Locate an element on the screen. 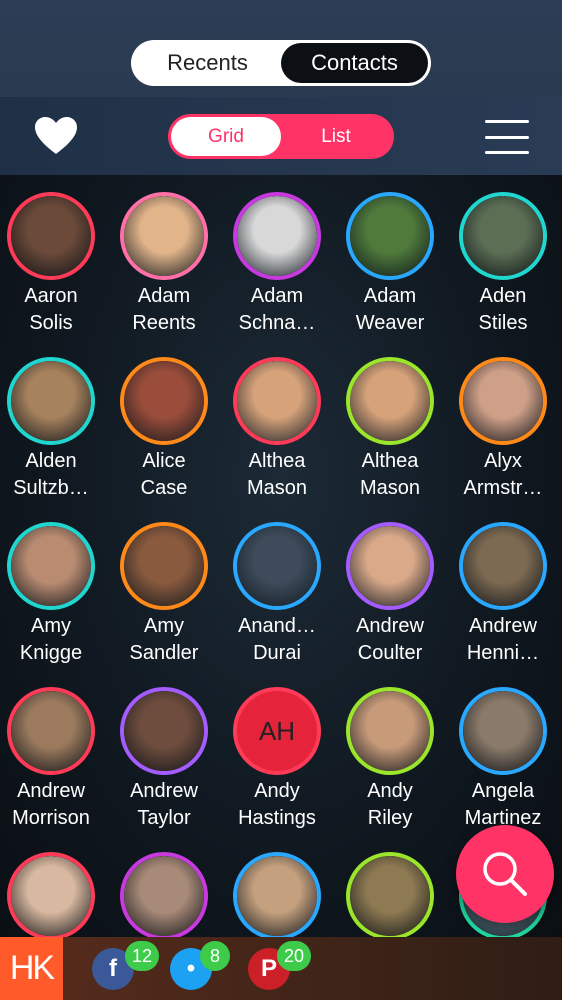 The width and height of the screenshot is (562, 1000). contact-card: Amy Knigge is located at coordinates (53, 594).